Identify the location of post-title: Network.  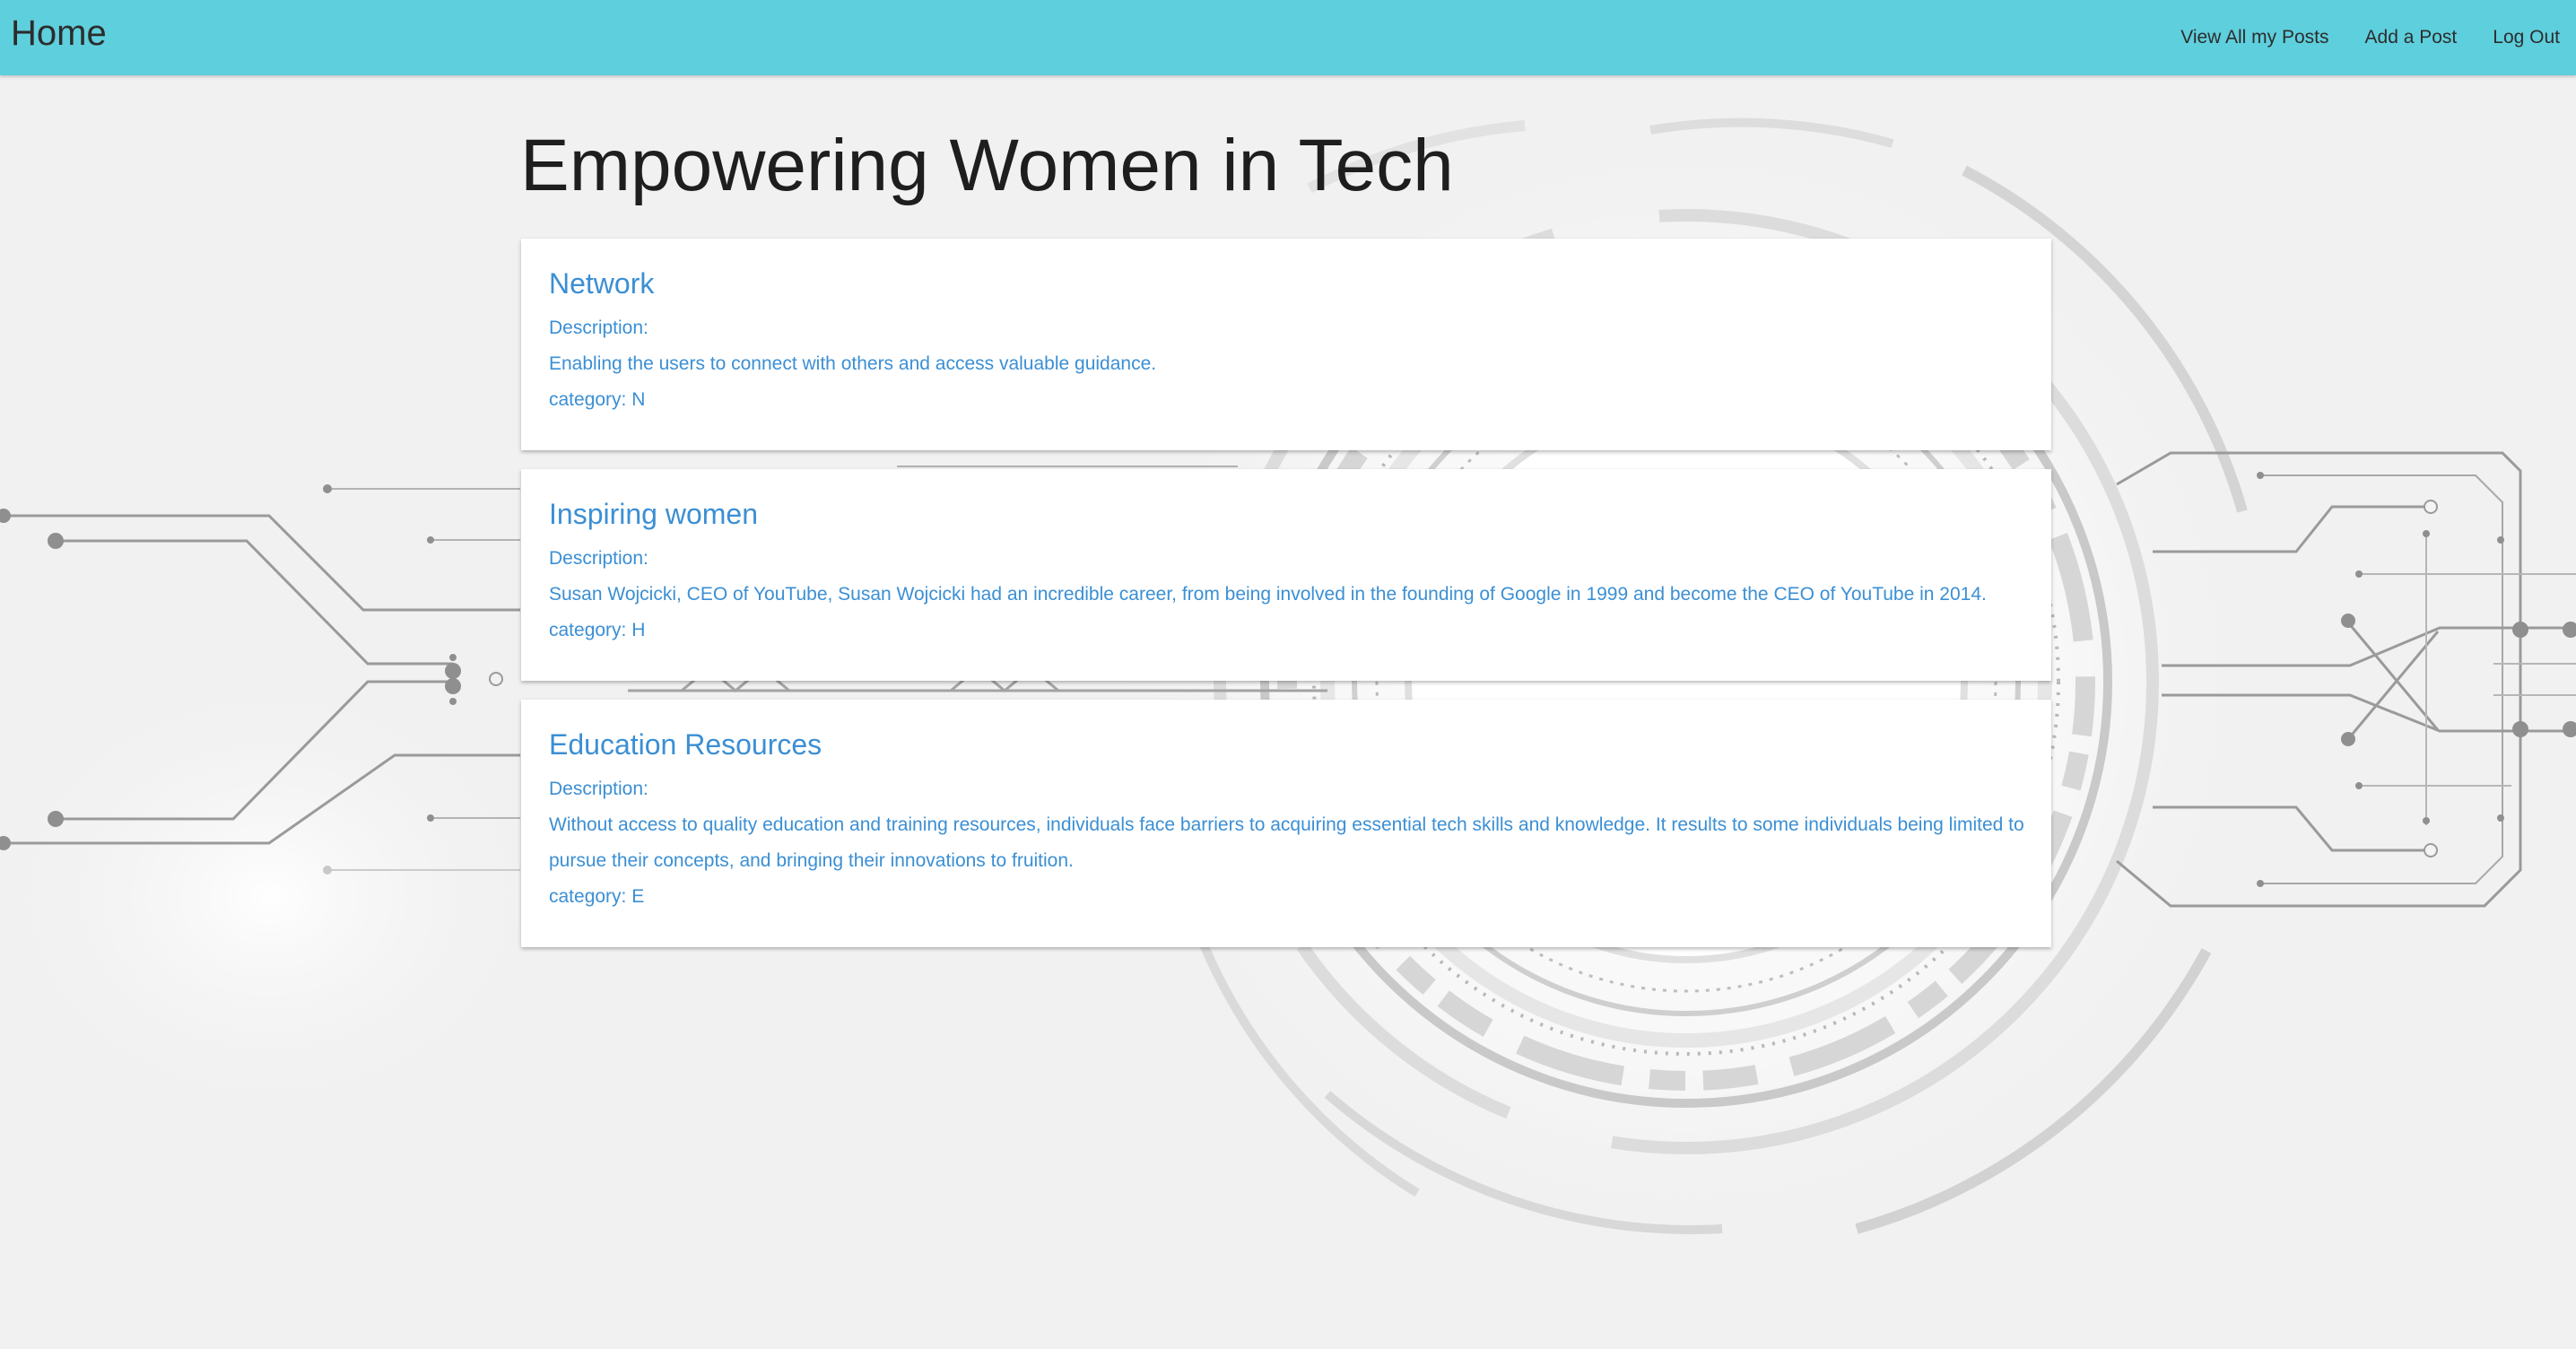
(1286, 283).